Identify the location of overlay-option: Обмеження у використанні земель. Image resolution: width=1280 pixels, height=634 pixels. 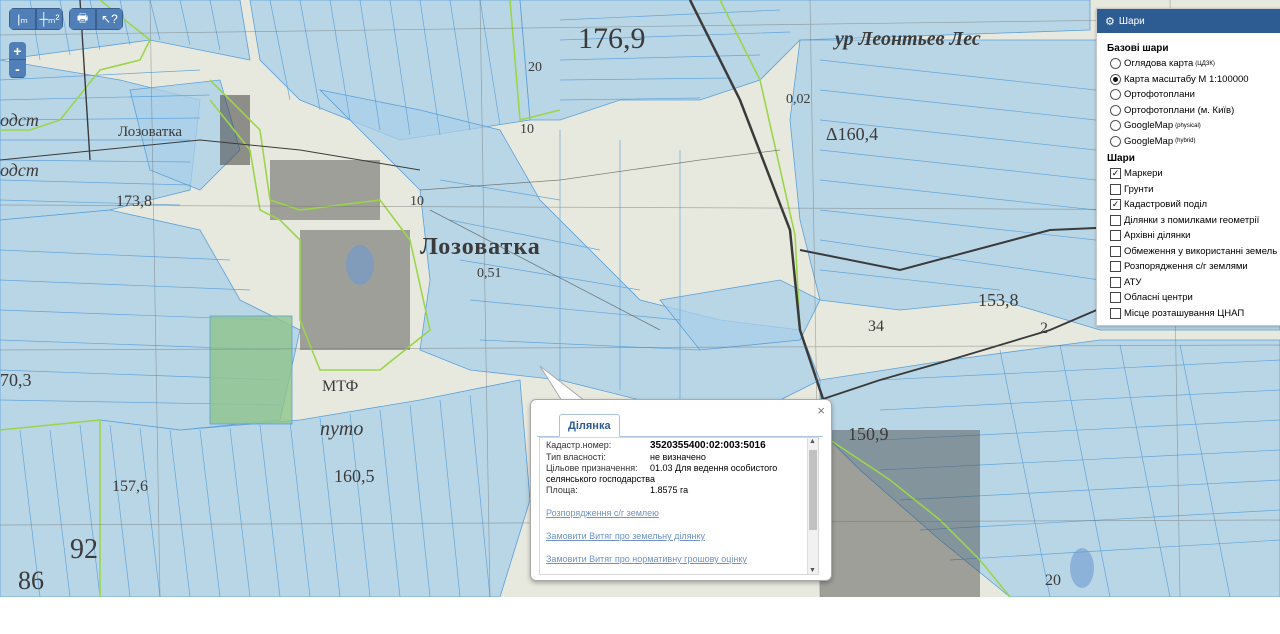
(1188, 252).